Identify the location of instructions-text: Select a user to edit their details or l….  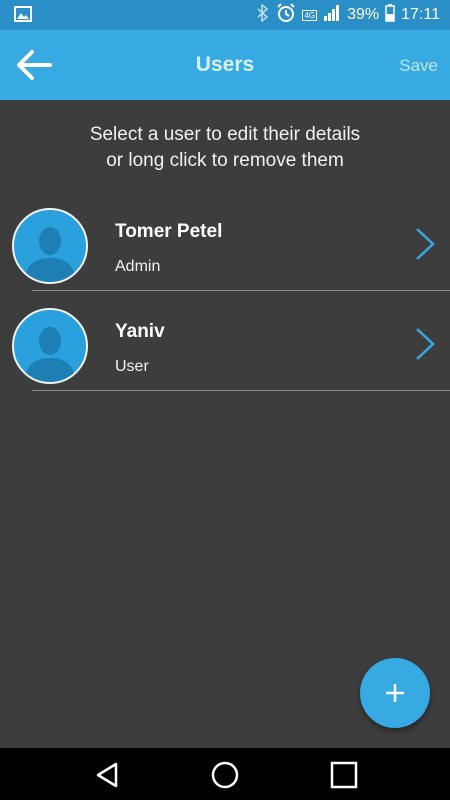
(225, 148).